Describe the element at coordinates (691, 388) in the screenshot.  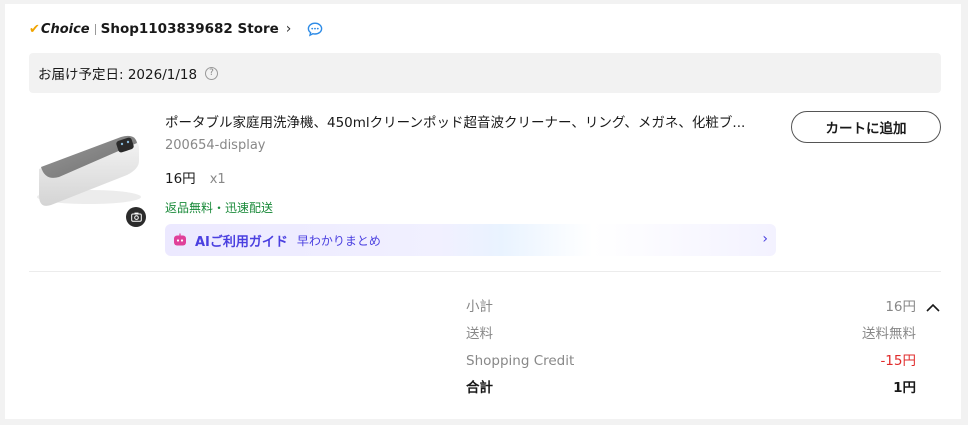
I see `summary-row-total: 合計 1円` at that location.